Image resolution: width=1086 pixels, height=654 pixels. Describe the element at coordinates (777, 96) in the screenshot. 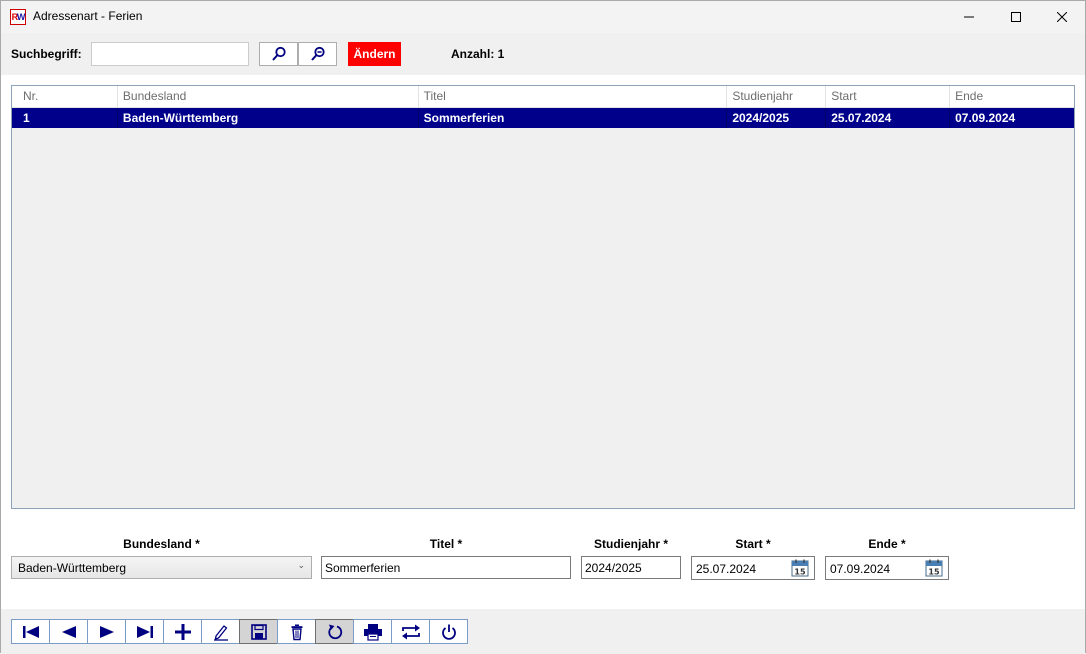

I see `column-header-studienjahr: Studienjahr` at that location.